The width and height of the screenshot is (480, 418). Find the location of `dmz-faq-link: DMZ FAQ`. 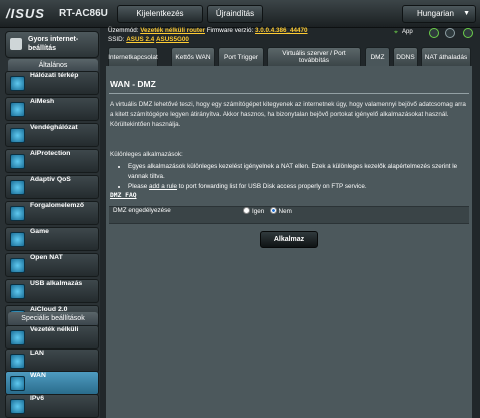

dmz-faq-link: DMZ FAQ is located at coordinates (123, 195).